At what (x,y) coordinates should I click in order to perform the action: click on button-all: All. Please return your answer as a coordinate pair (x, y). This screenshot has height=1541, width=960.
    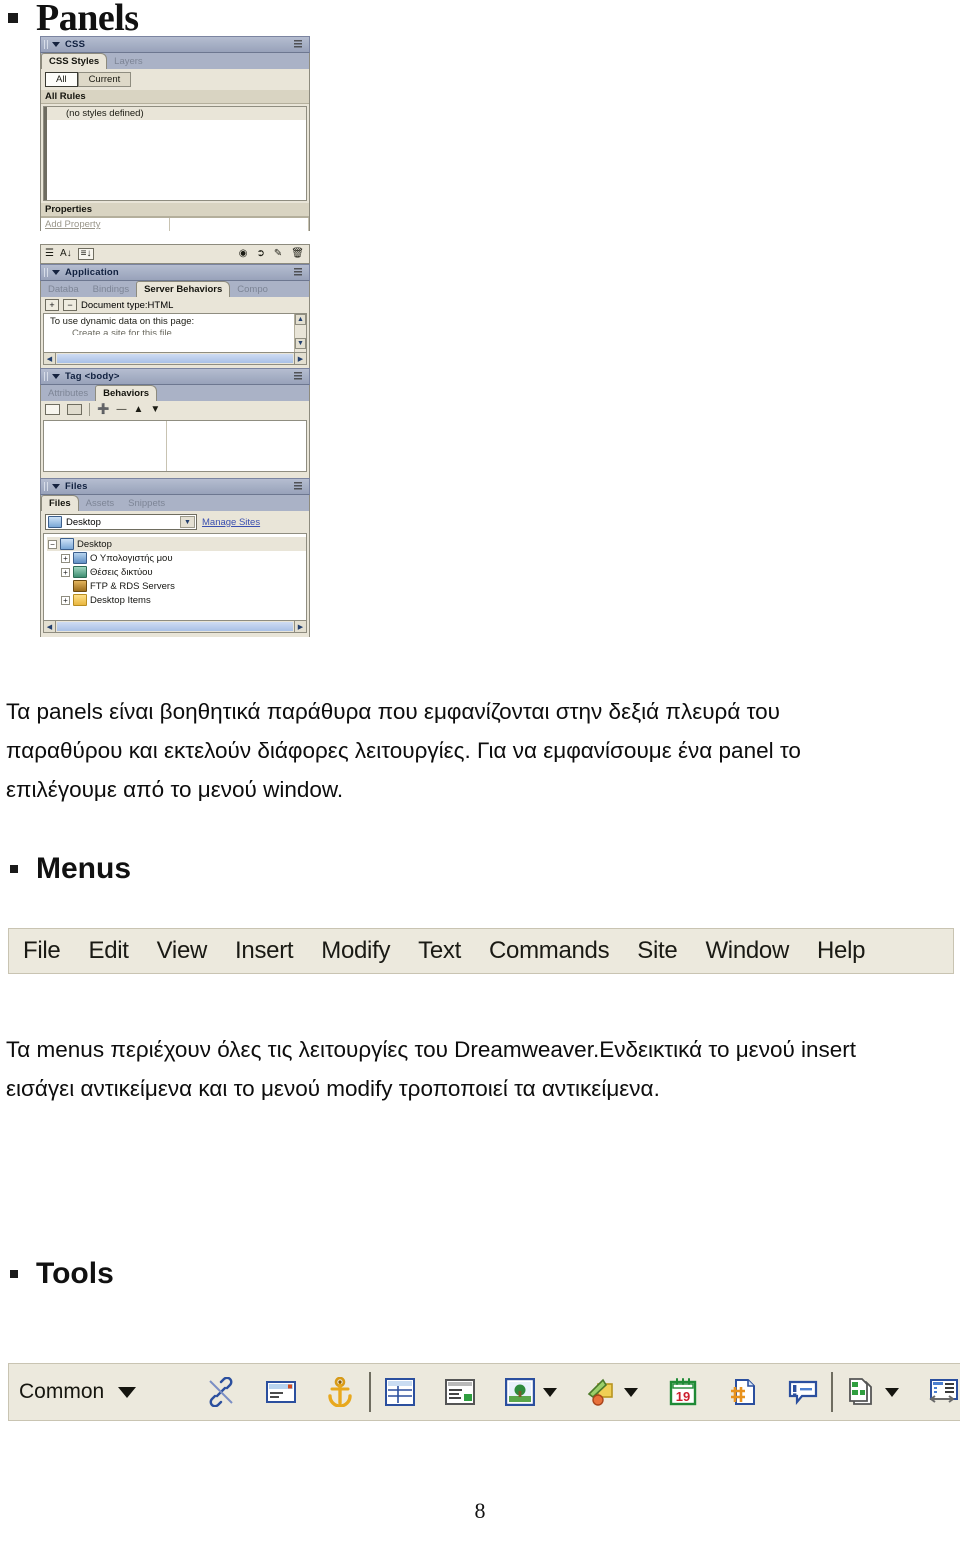
    Looking at the image, I should click on (61, 79).